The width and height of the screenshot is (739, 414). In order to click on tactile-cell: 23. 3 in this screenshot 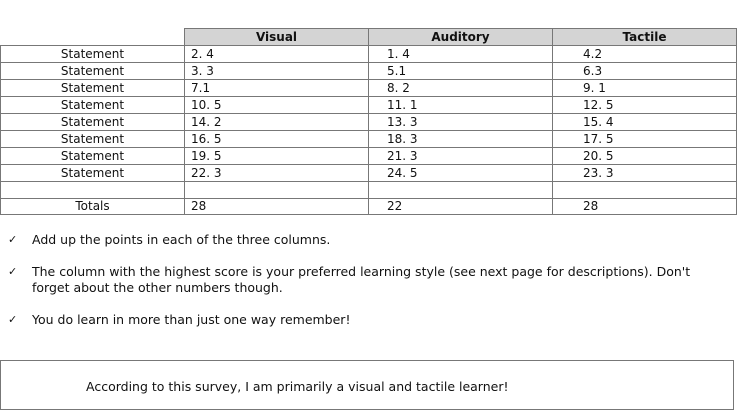, I will do `click(644, 173)`.